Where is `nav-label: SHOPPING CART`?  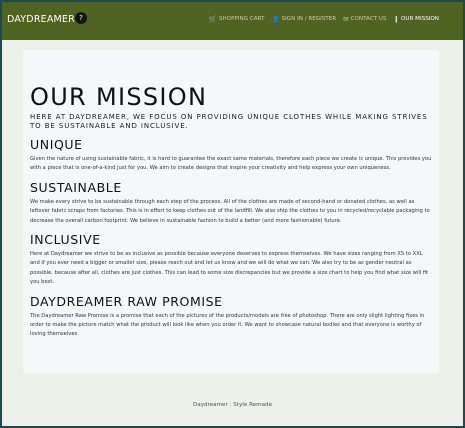 nav-label: SHOPPING CART is located at coordinates (242, 19).